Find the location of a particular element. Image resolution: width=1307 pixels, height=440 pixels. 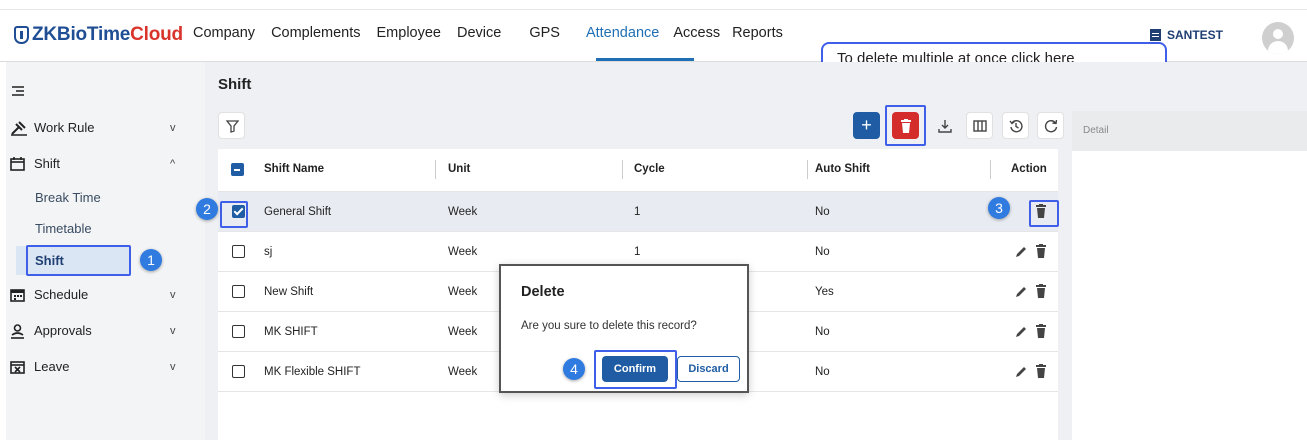

cycle-cell: 1 is located at coordinates (637, 212).